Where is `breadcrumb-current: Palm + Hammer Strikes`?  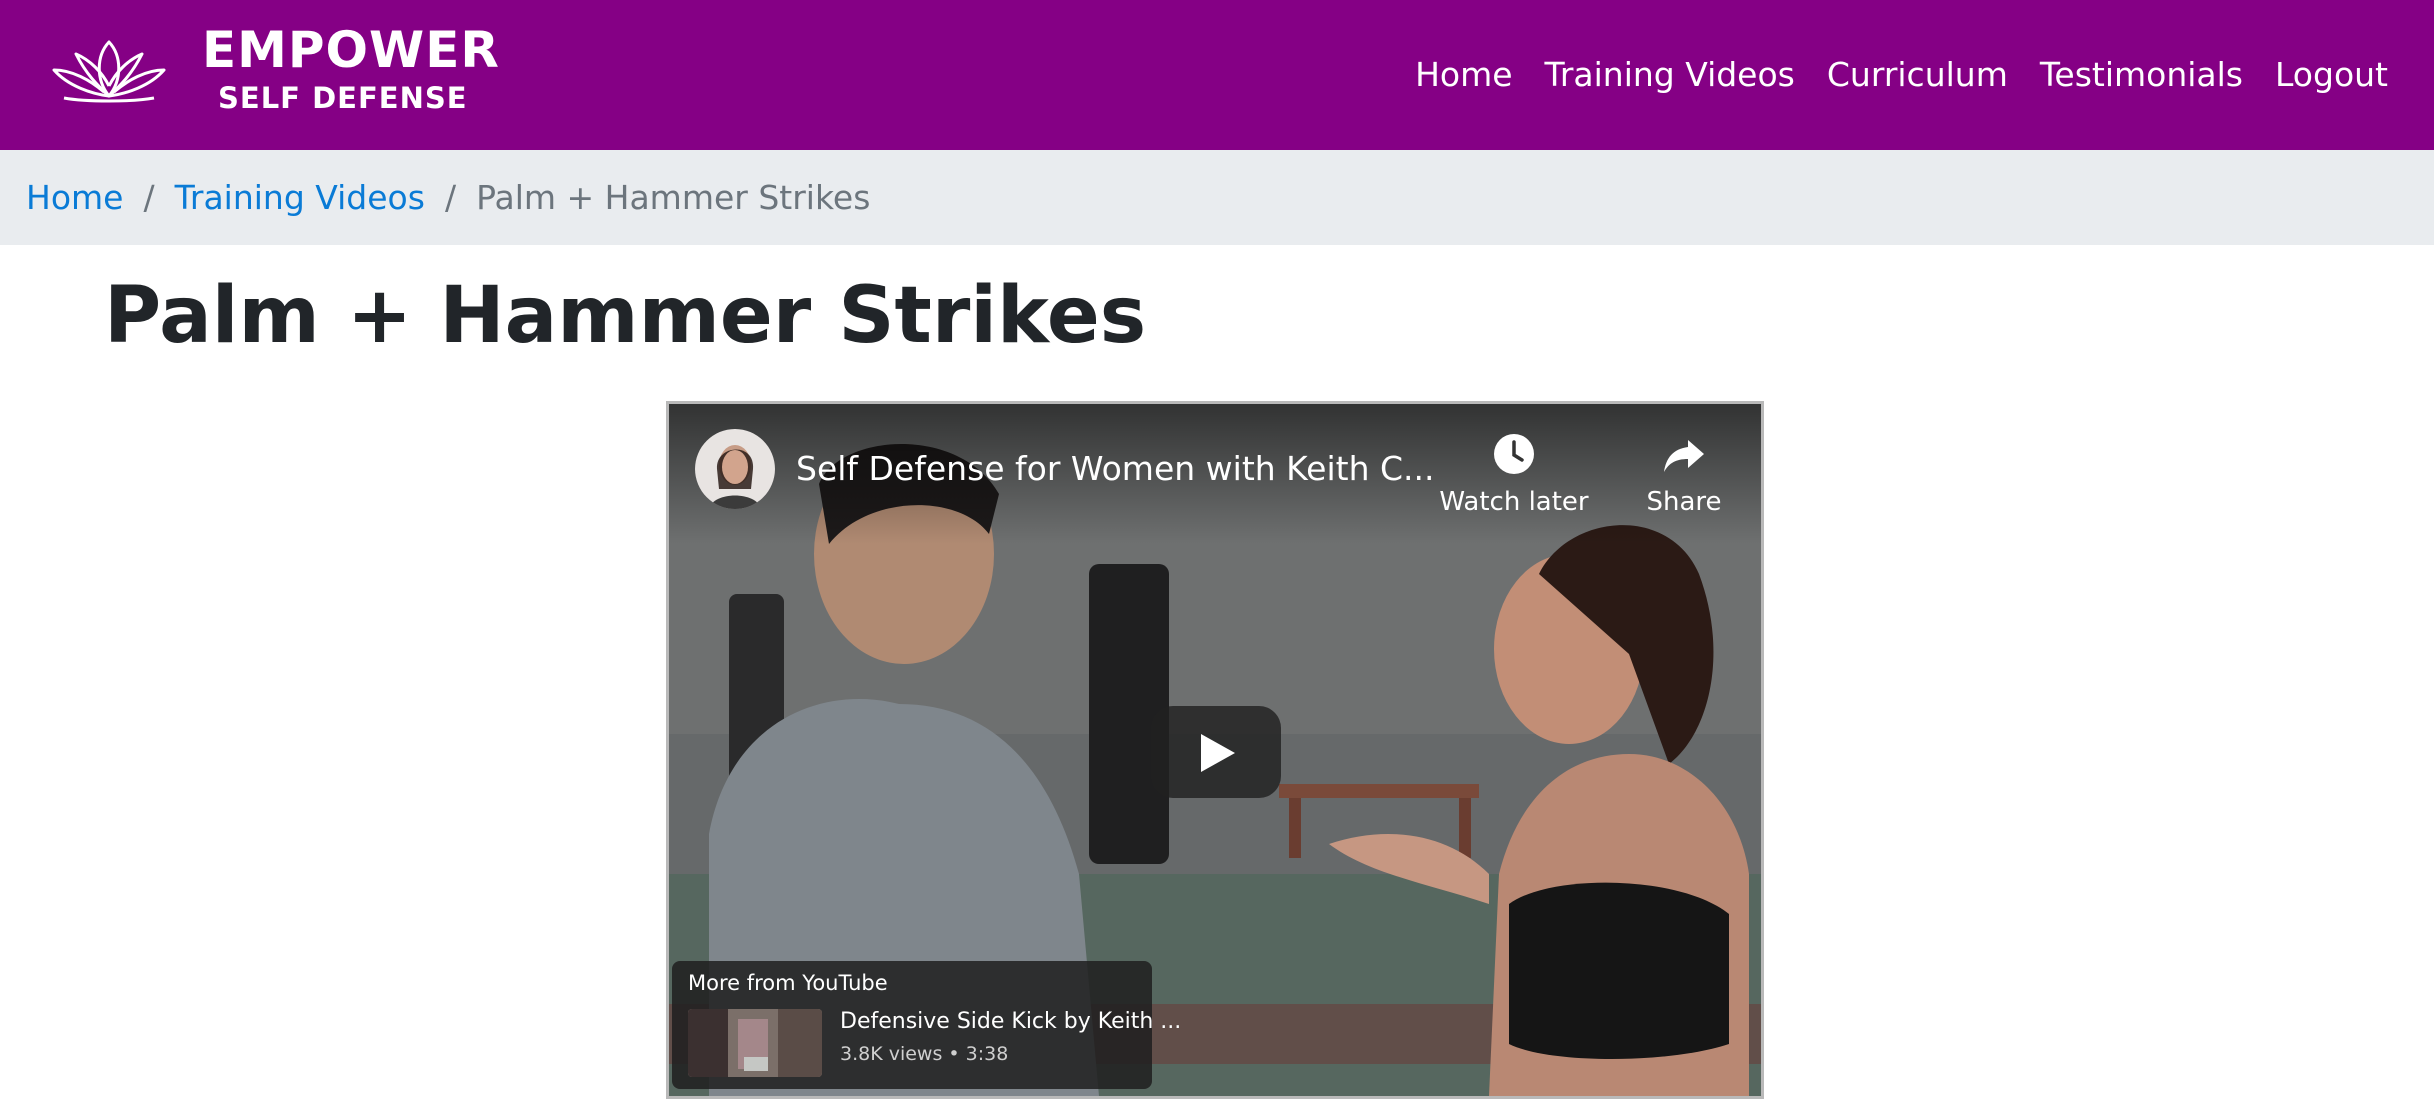
breadcrumb-current: Palm + Hammer Strikes is located at coordinates (673, 197).